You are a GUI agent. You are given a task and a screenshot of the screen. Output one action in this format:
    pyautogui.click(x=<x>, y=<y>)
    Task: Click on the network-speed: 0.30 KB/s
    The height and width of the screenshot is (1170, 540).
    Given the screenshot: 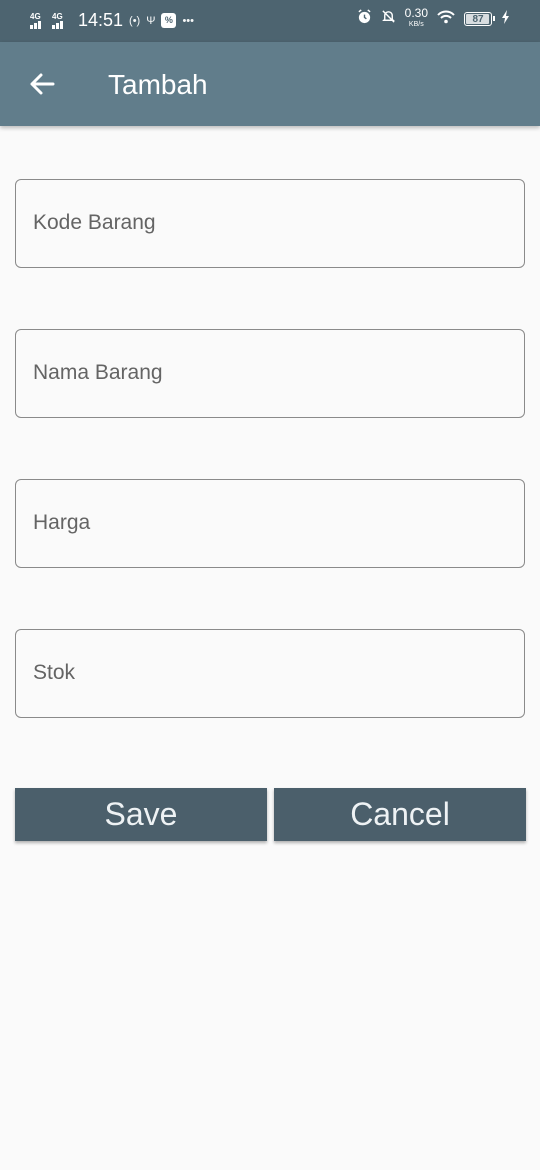 What is the action you would take?
    pyautogui.click(x=416, y=18)
    